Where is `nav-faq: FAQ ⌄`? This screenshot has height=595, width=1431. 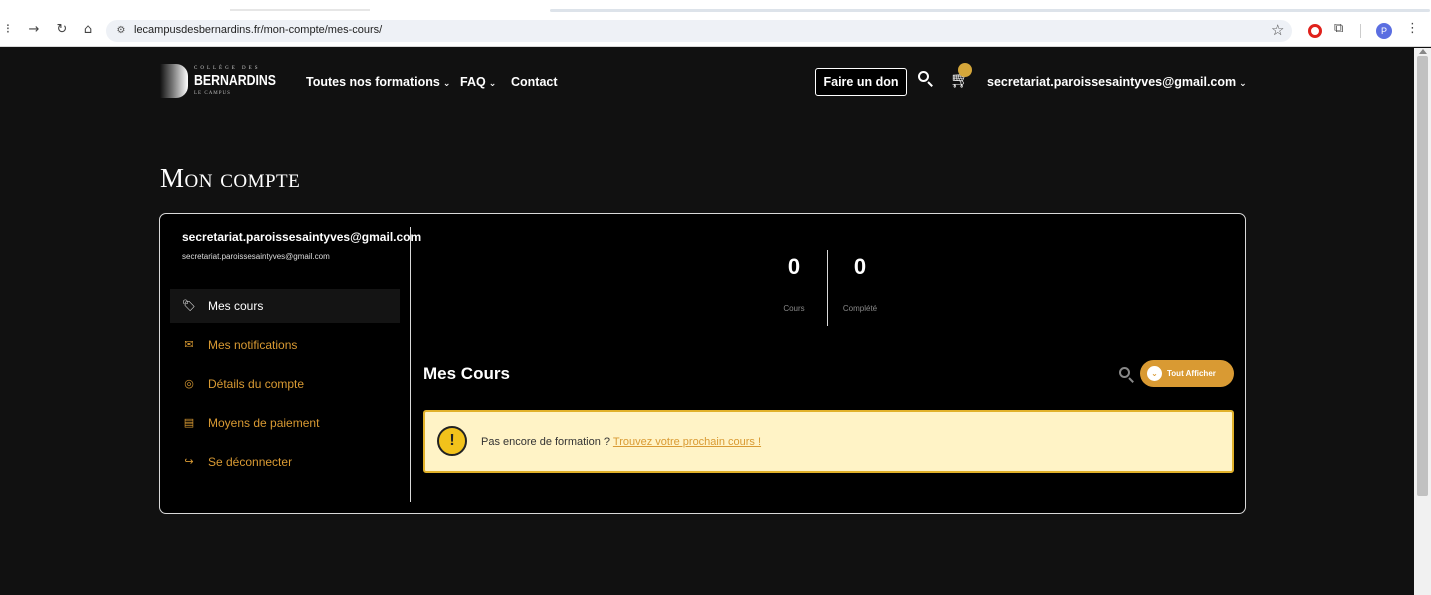
nav-faq: FAQ ⌄ is located at coordinates (478, 82).